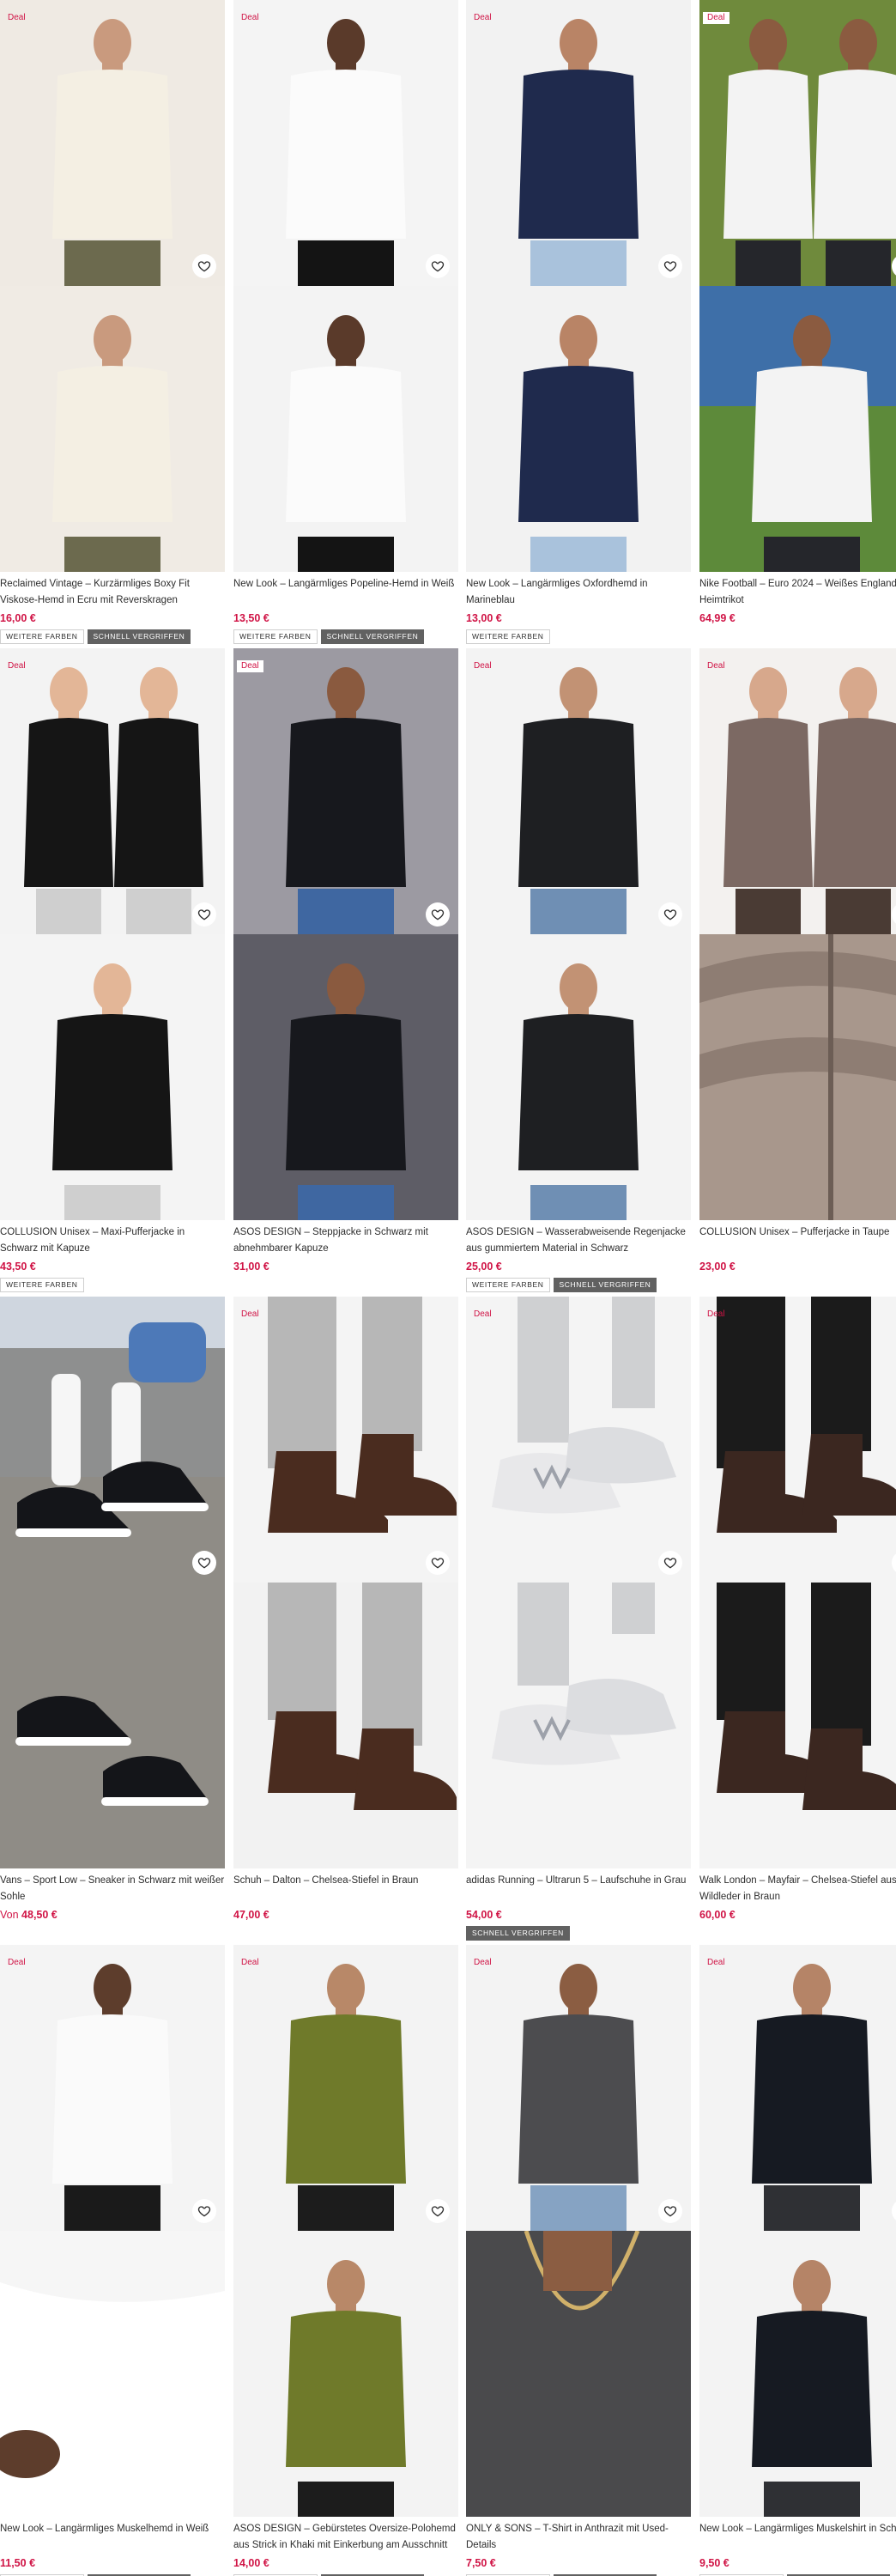 The height and width of the screenshot is (2576, 896). What do you see at coordinates (484, 618) in the screenshot?
I see `price-value: 13,00 €` at bounding box center [484, 618].